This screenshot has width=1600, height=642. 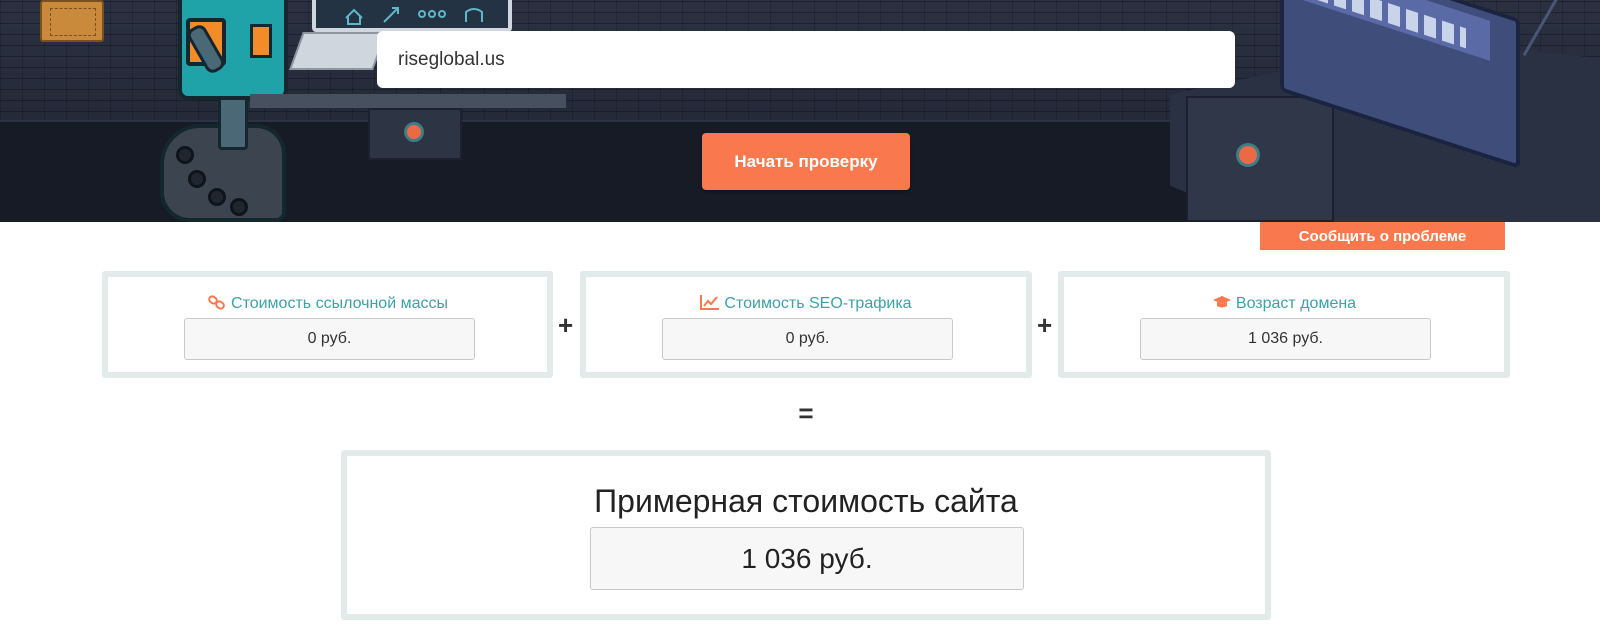 I want to click on robot-eye-illustration, so click(x=261, y=41).